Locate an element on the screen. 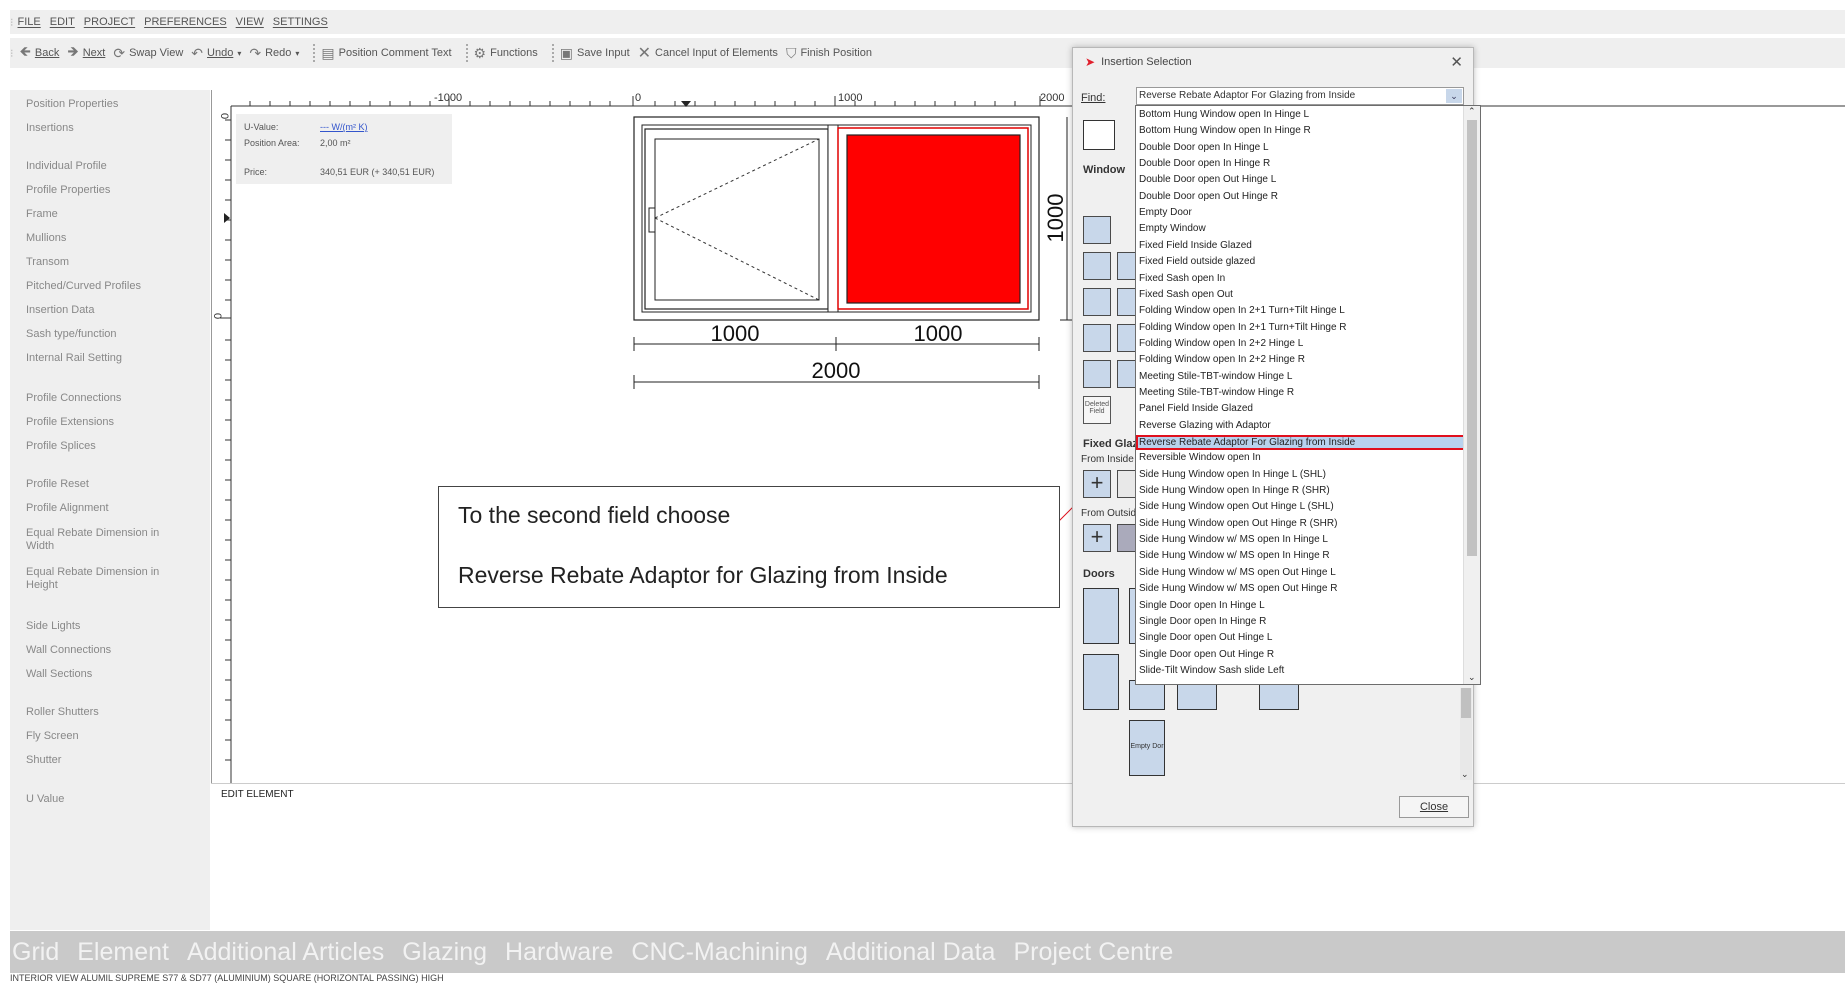 The height and width of the screenshot is (985, 1845). dropdown-option: Fixed Field Inside Glazed is located at coordinates (1301, 246).